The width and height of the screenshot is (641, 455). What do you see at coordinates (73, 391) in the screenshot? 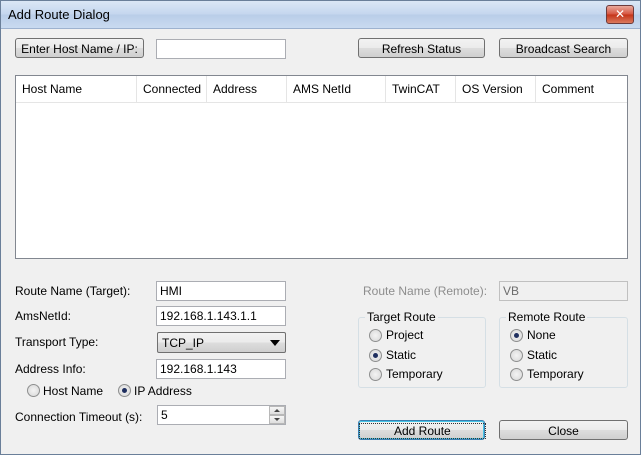
I see `radio-host-name-label: Host Name` at bounding box center [73, 391].